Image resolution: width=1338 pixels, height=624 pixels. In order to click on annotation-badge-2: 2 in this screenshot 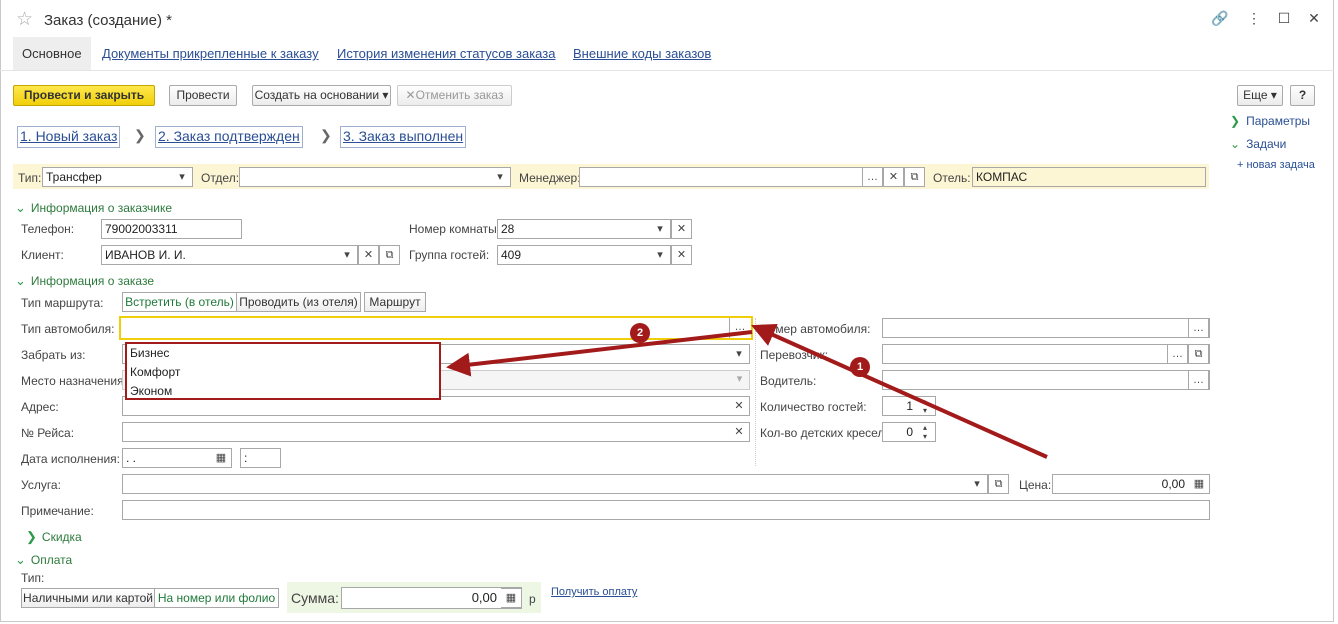, I will do `click(640, 333)`.